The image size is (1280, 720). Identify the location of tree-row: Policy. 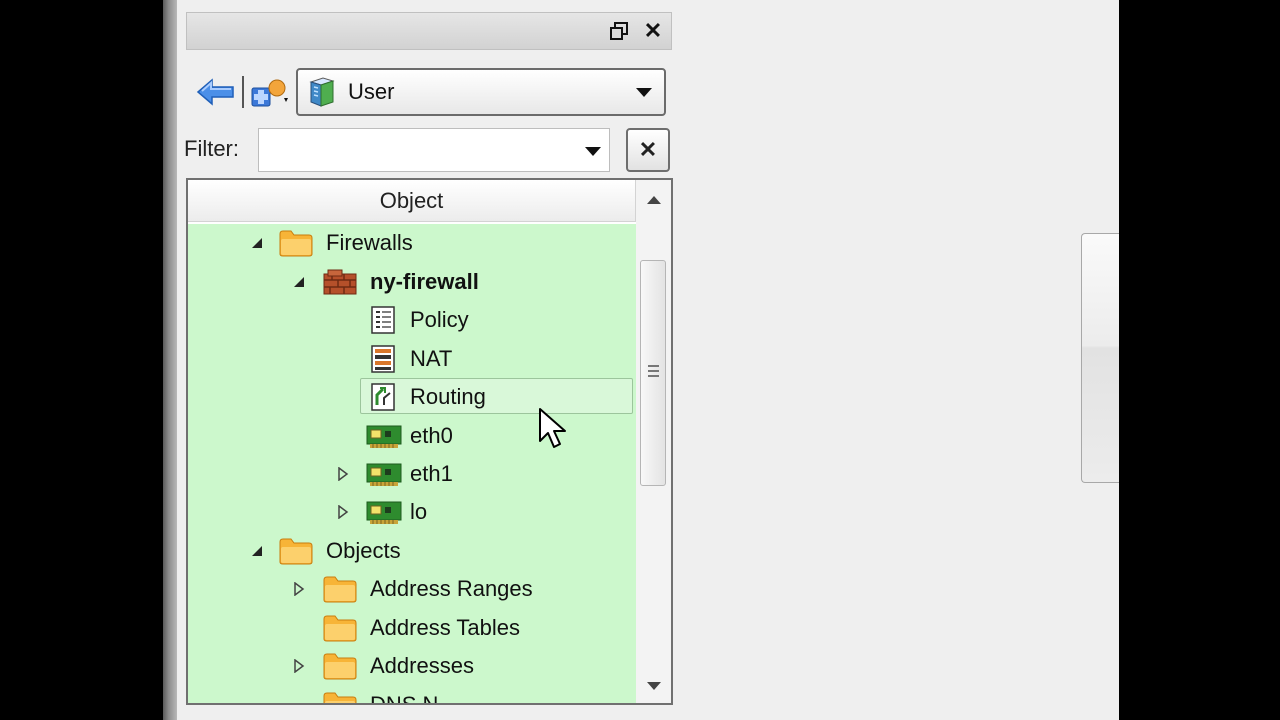
(412, 320).